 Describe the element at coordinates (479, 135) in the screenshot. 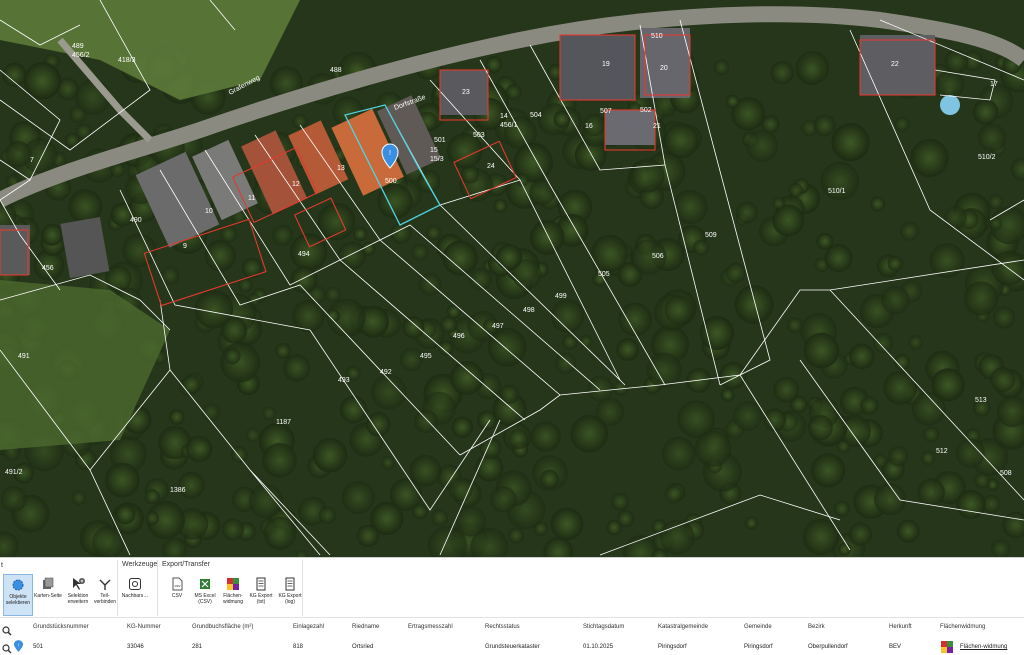

I see `parcel-label: 503` at that location.